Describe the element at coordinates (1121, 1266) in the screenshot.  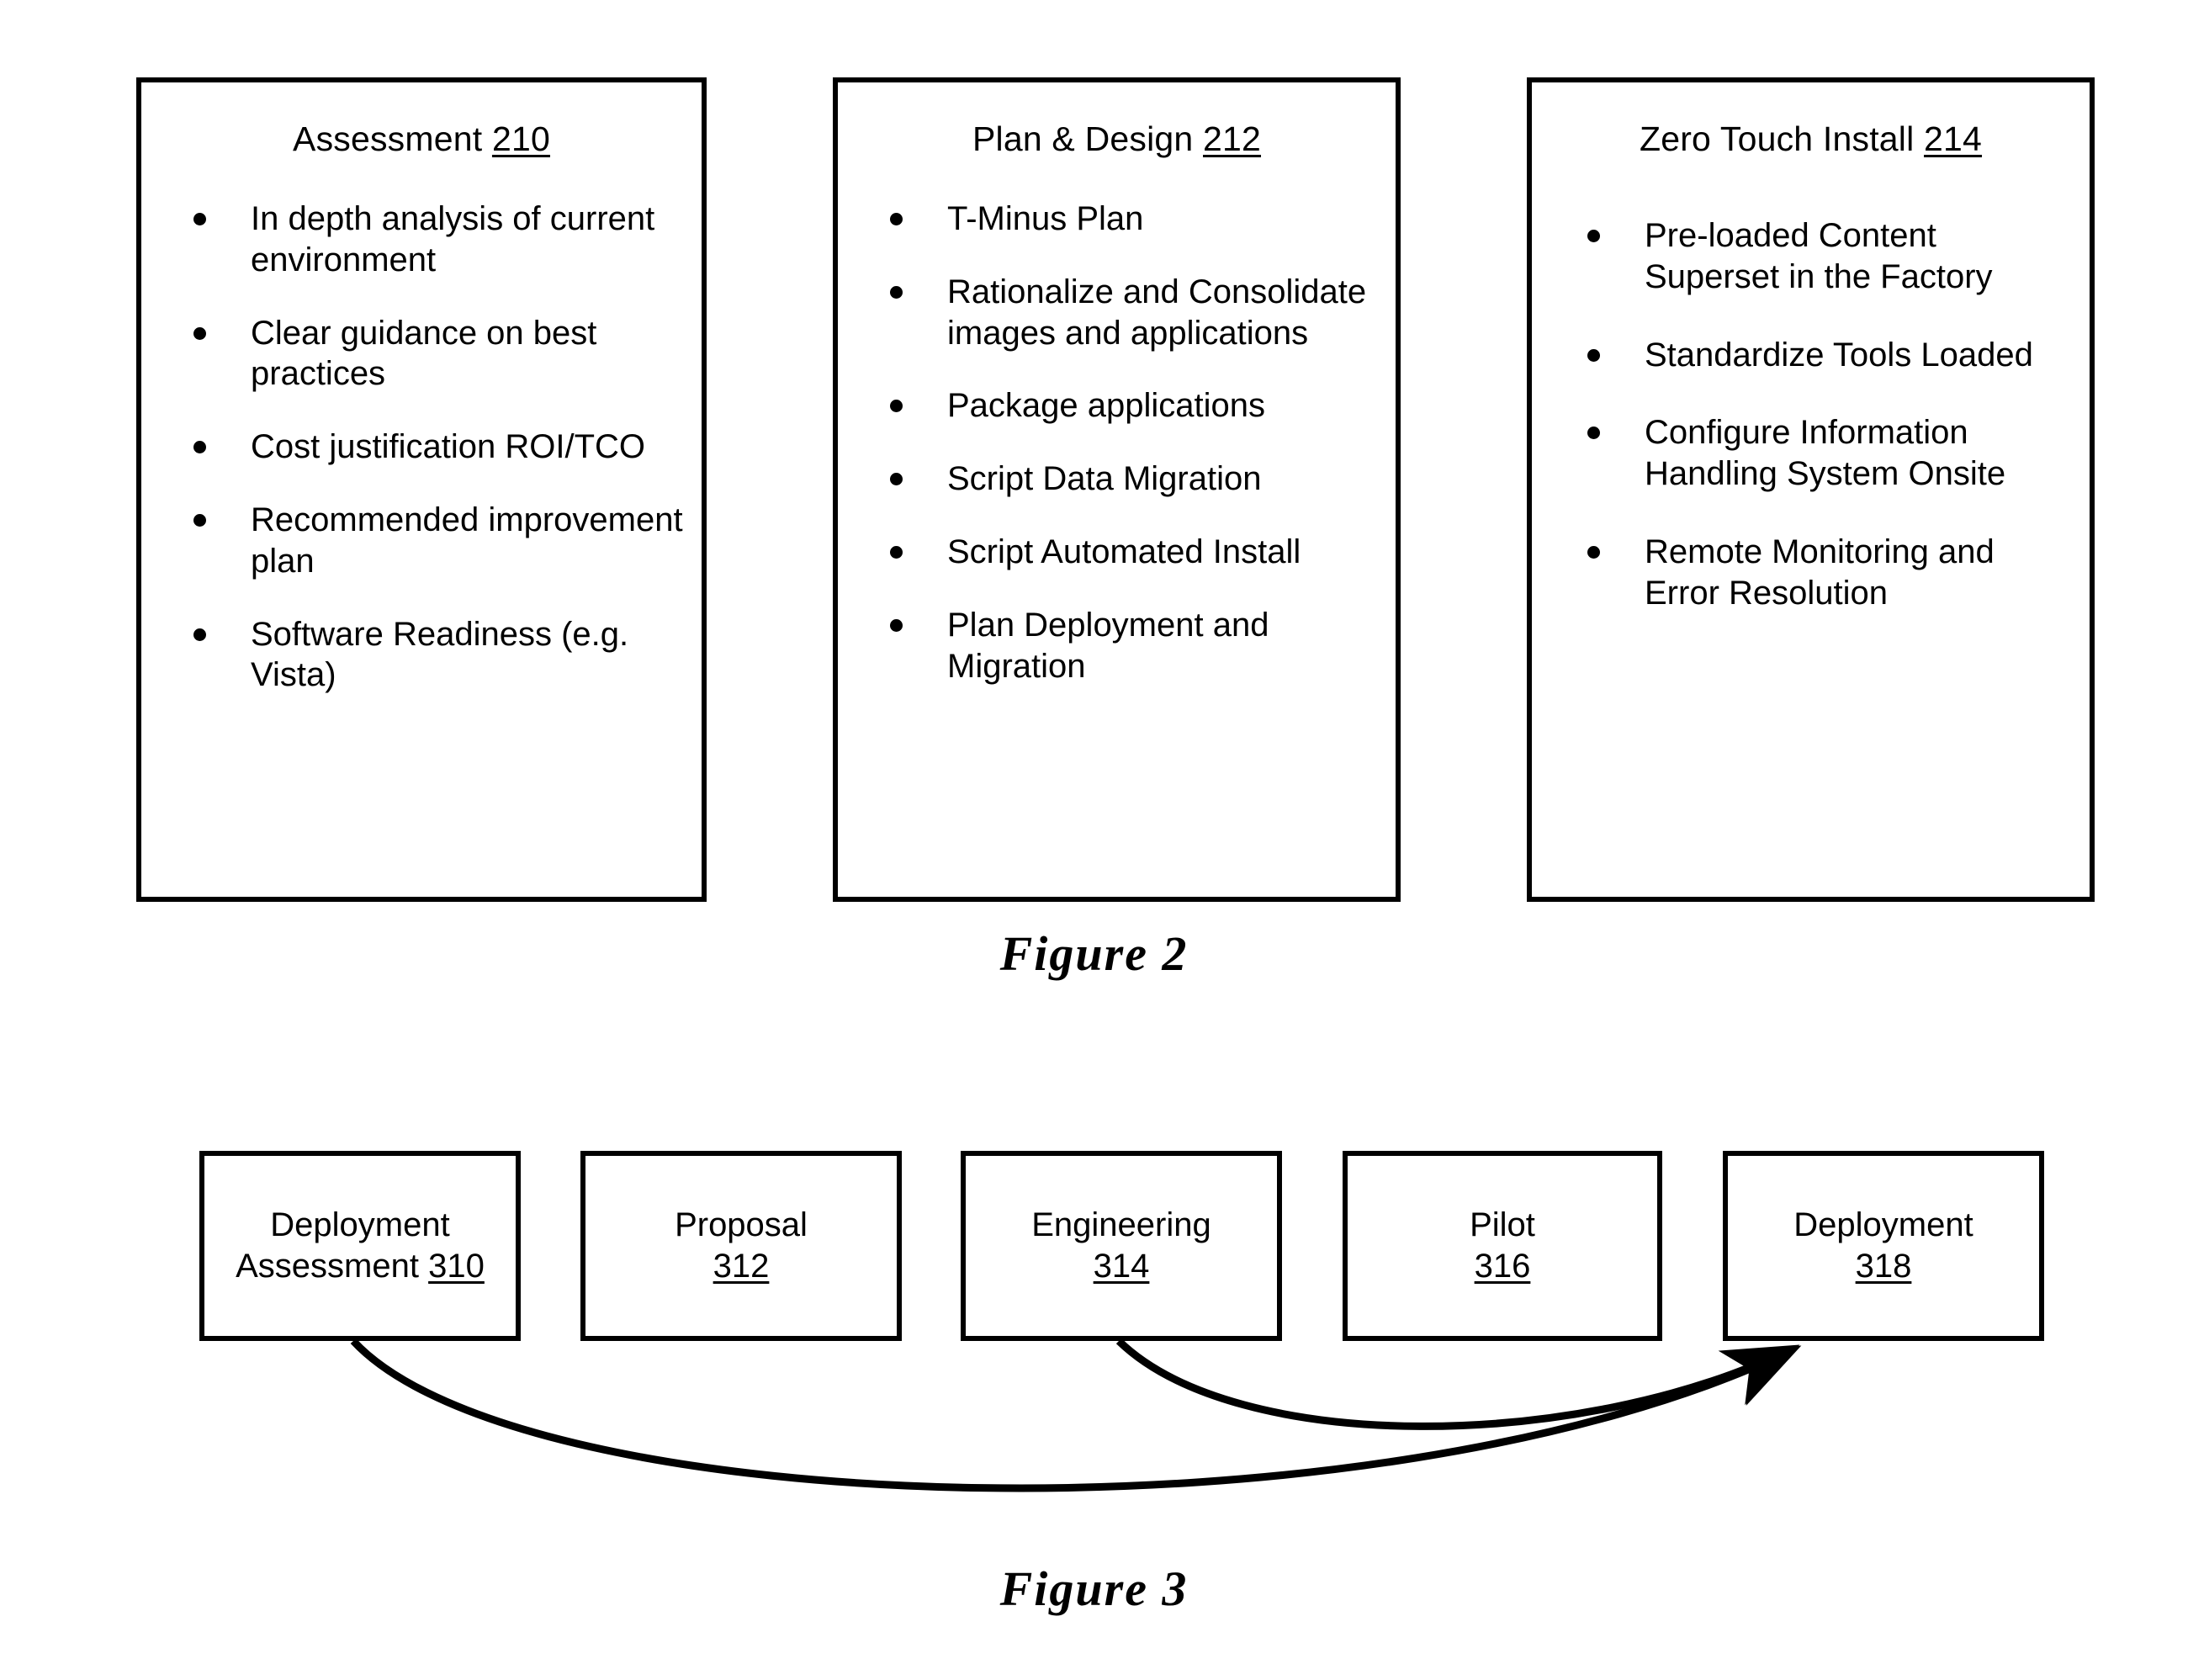
I see `fig3-box-ref: 314` at that location.